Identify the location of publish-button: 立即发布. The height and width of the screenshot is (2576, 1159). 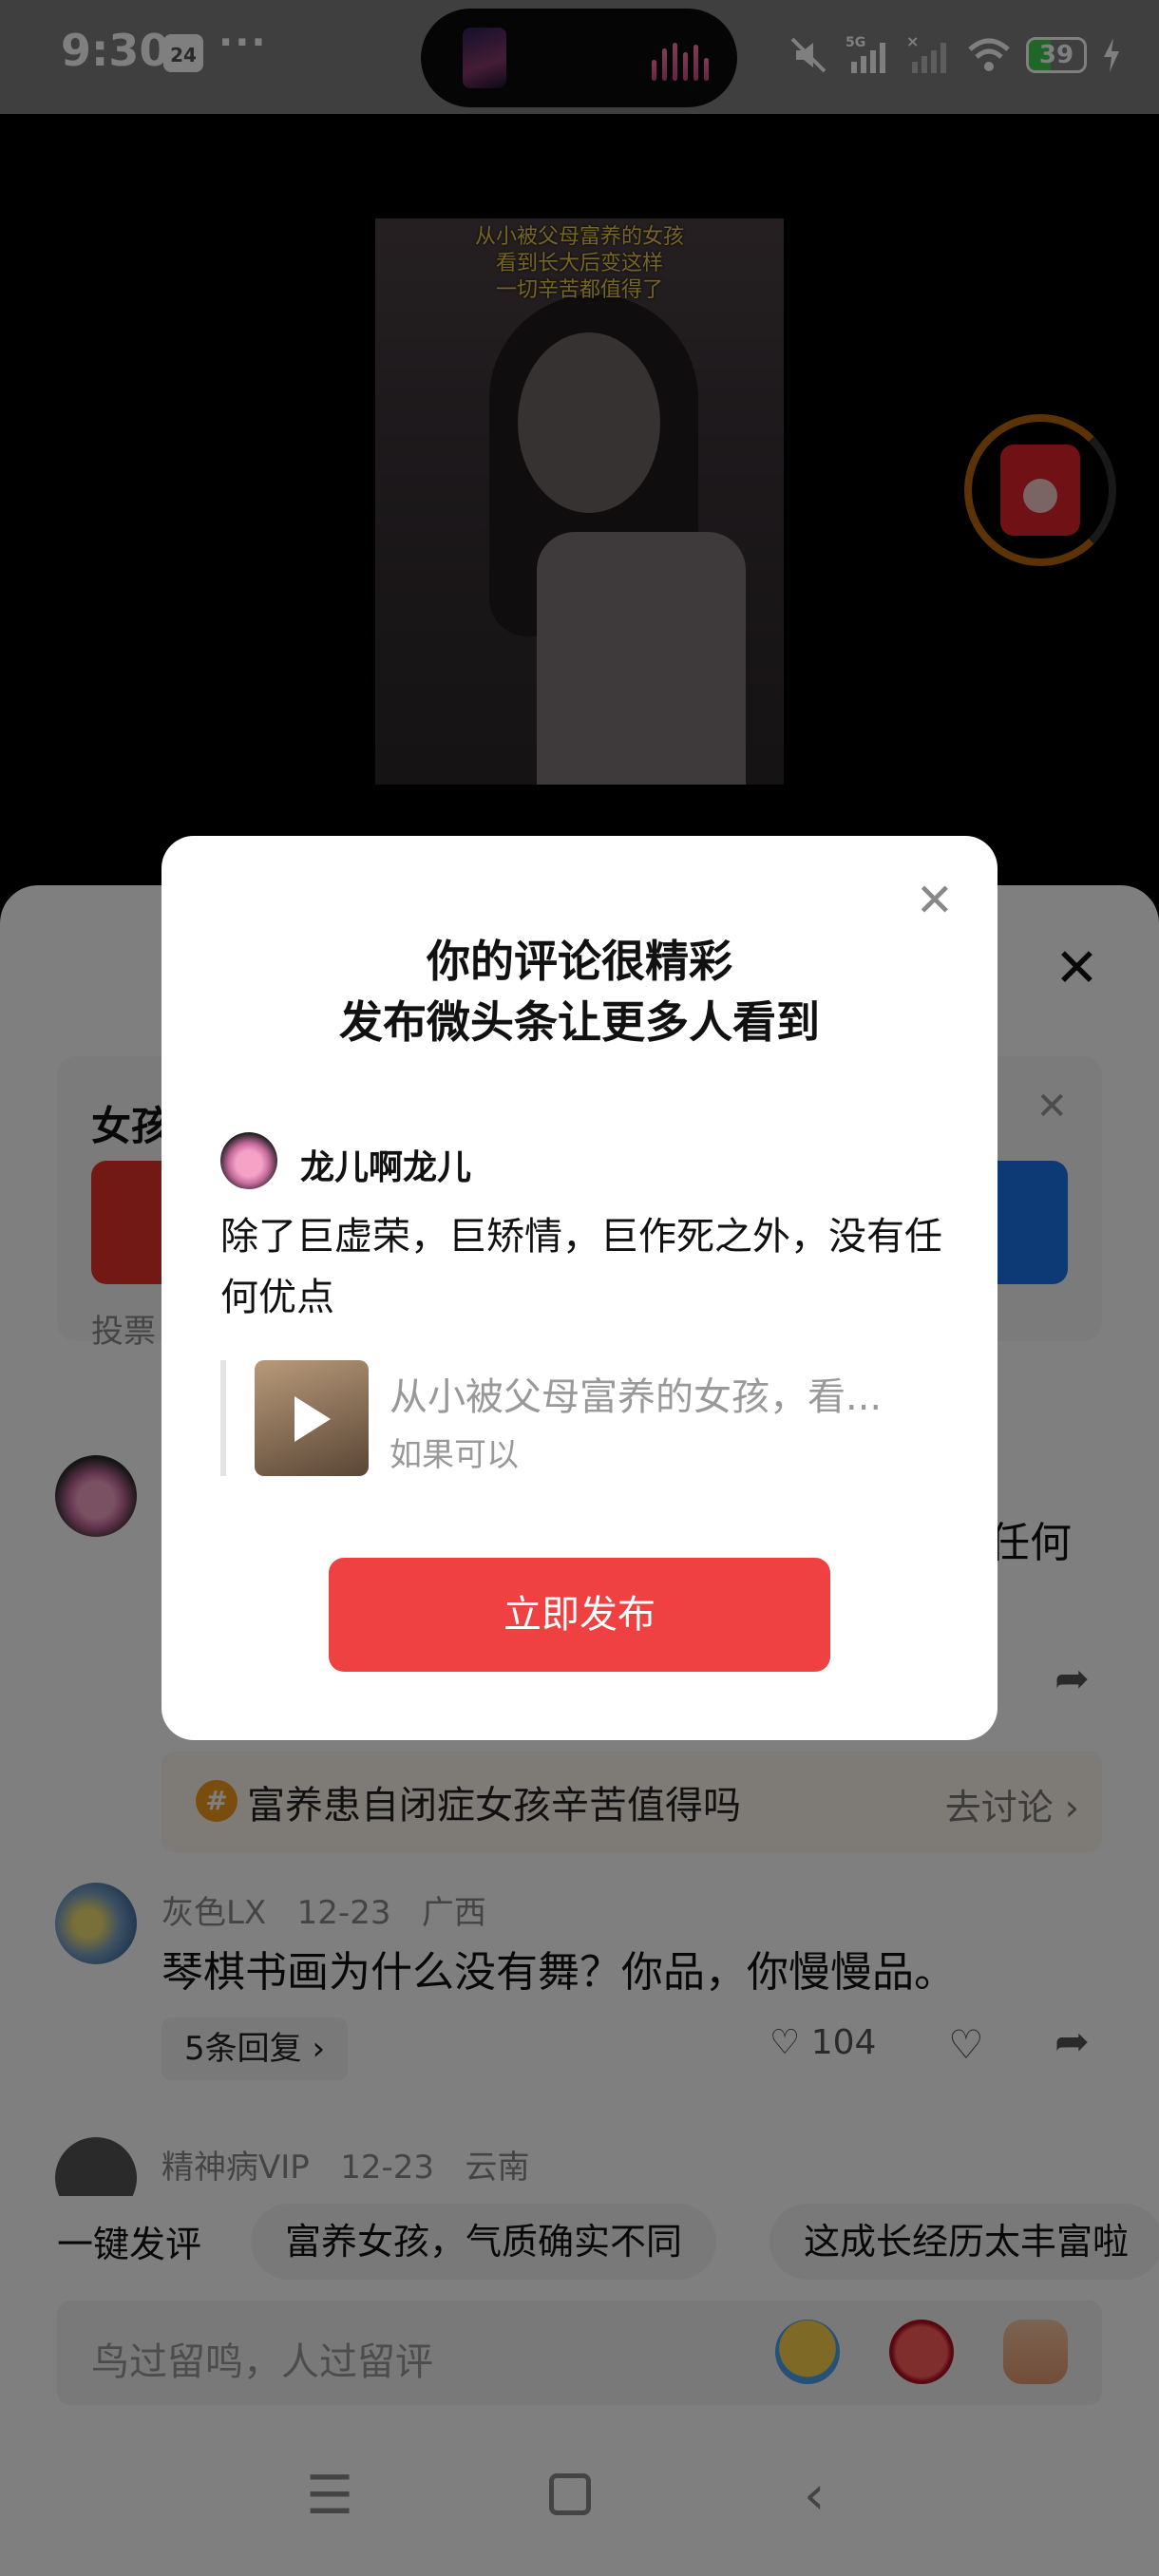
(579, 1615).